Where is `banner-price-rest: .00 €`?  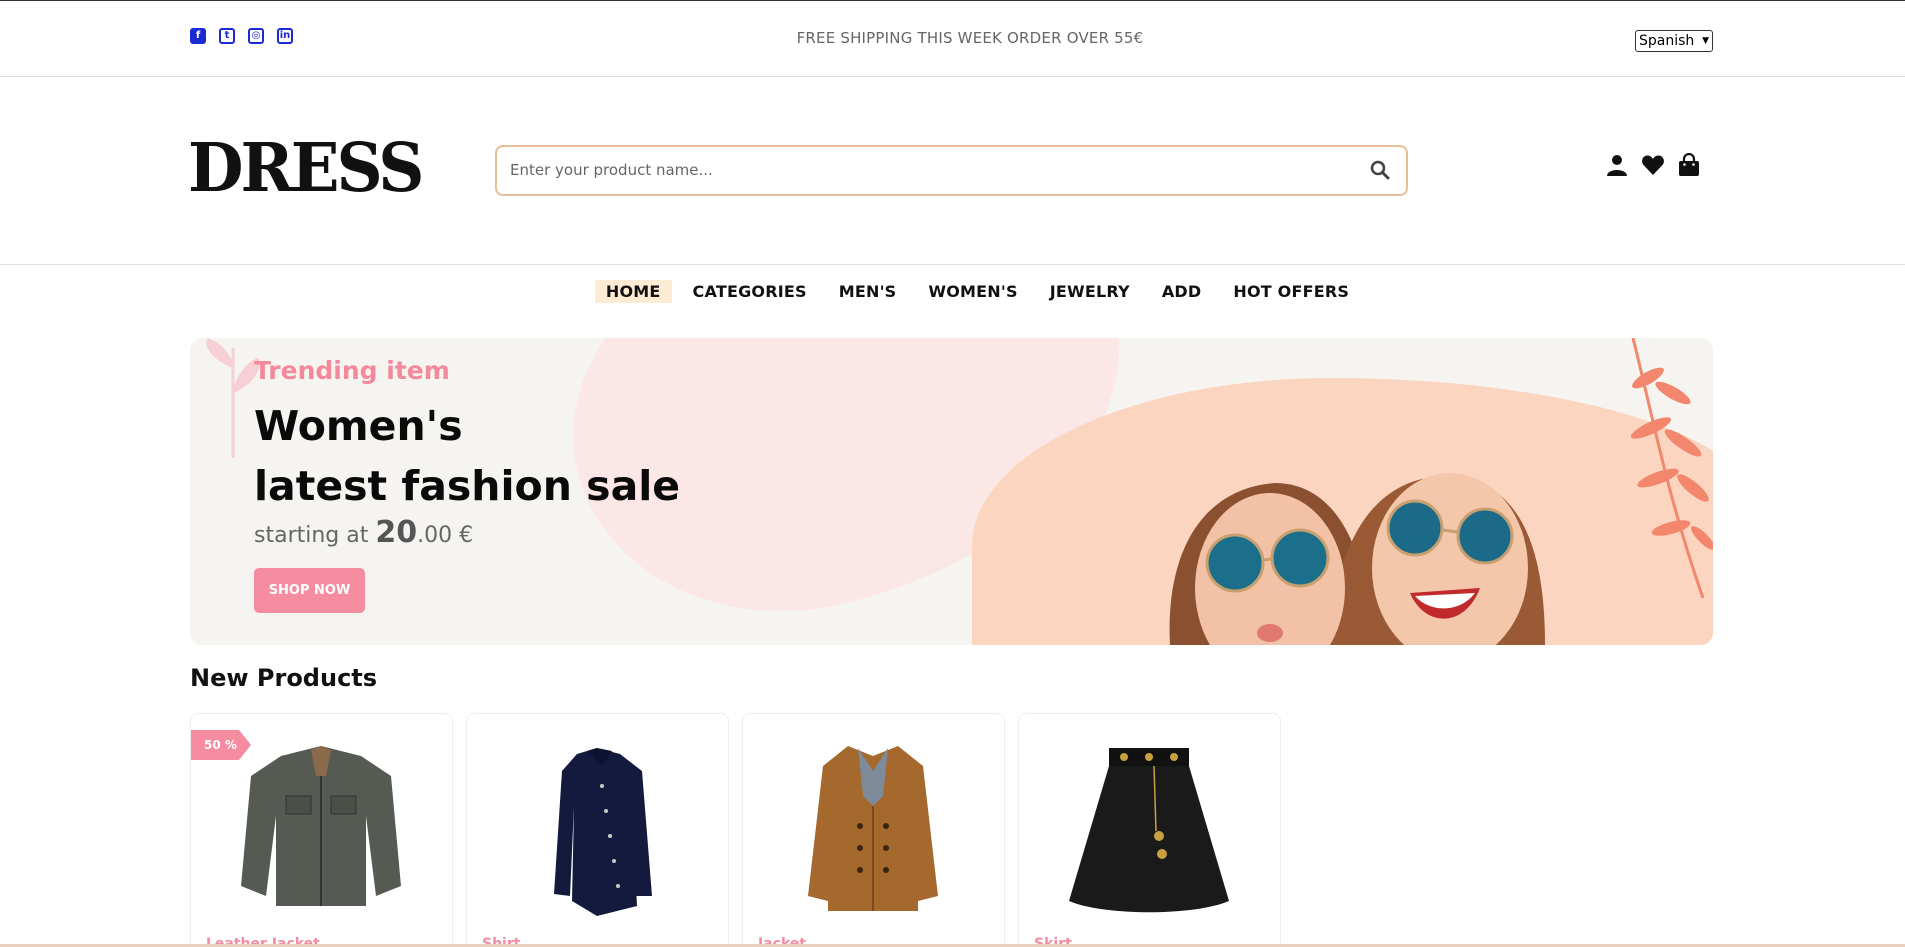 banner-price-rest: .00 € is located at coordinates (445, 535).